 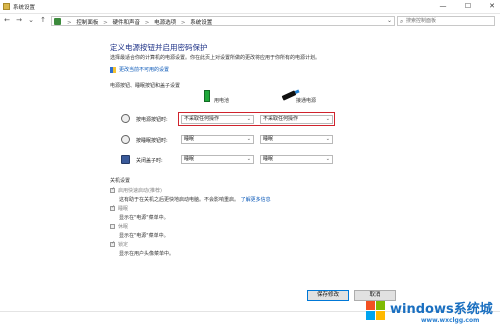 What do you see at coordinates (152, 141) in the screenshot?
I see `sleep-button-label: 按睡眠按钮时:` at bounding box center [152, 141].